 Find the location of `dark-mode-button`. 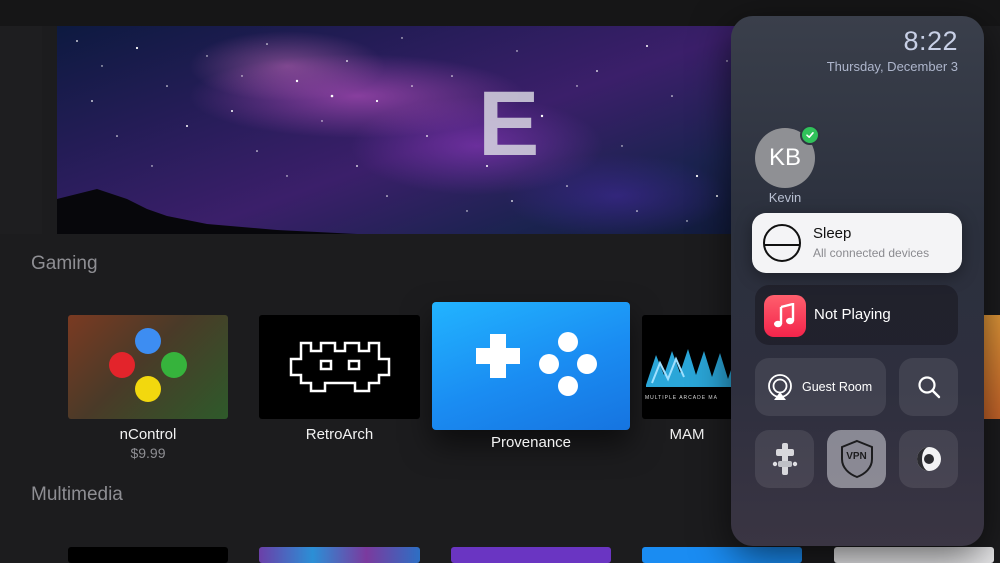

dark-mode-button is located at coordinates (928, 459).